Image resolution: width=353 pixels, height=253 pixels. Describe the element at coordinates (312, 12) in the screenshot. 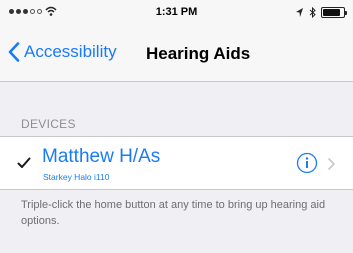

I see `bluetooth-icon` at that location.